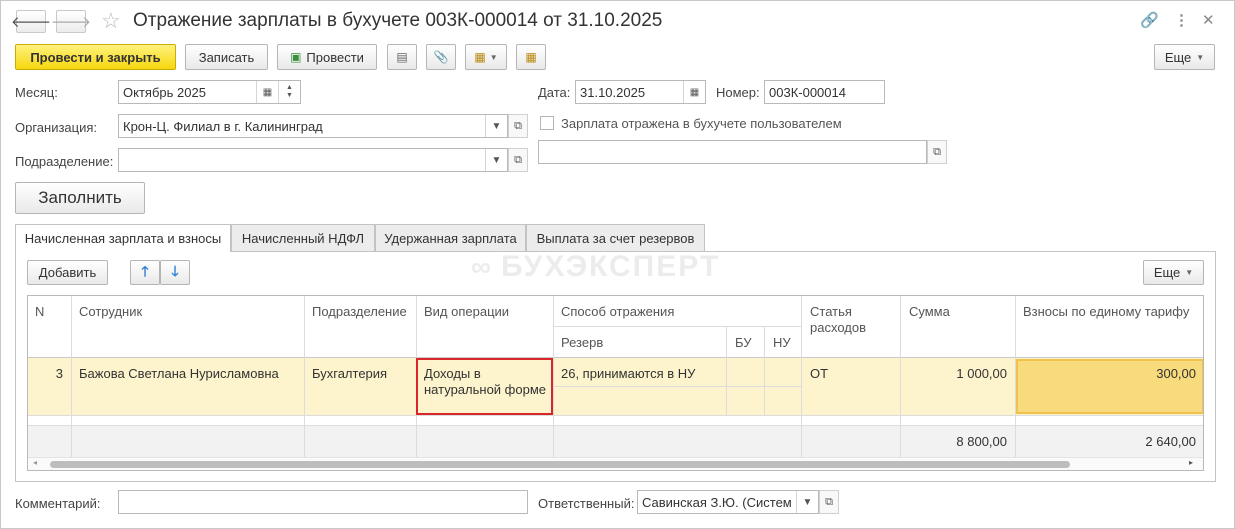 This screenshot has width=1235, height=529. What do you see at coordinates (164, 92) in the screenshot?
I see `month-value: Октябрь 2025` at bounding box center [164, 92].